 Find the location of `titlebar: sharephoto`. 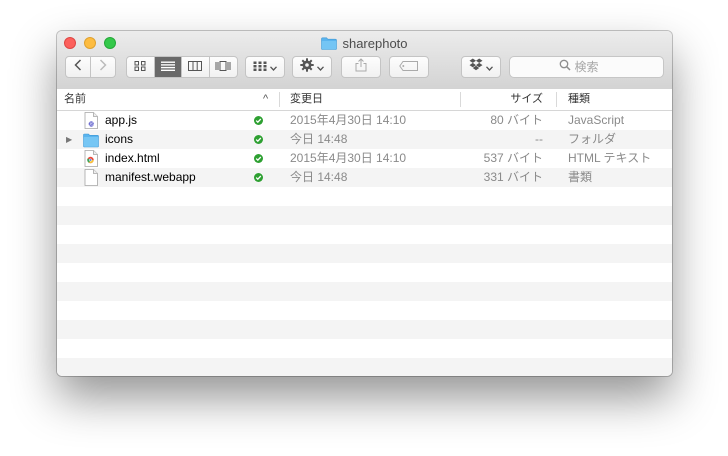

titlebar: sharephoto is located at coordinates (364, 60).